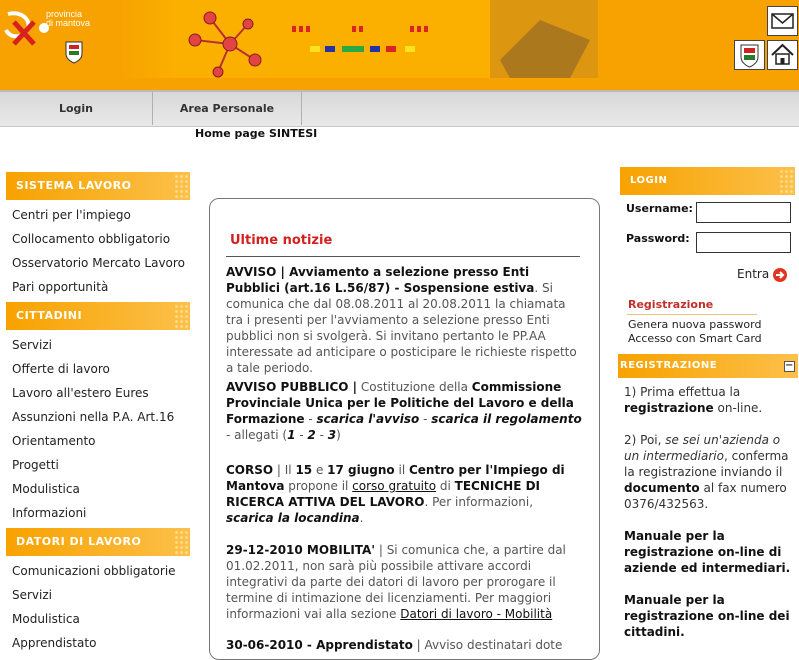 Image resolution: width=799 pixels, height=660 pixels. I want to click on banner-graphic, so click(359, 39).